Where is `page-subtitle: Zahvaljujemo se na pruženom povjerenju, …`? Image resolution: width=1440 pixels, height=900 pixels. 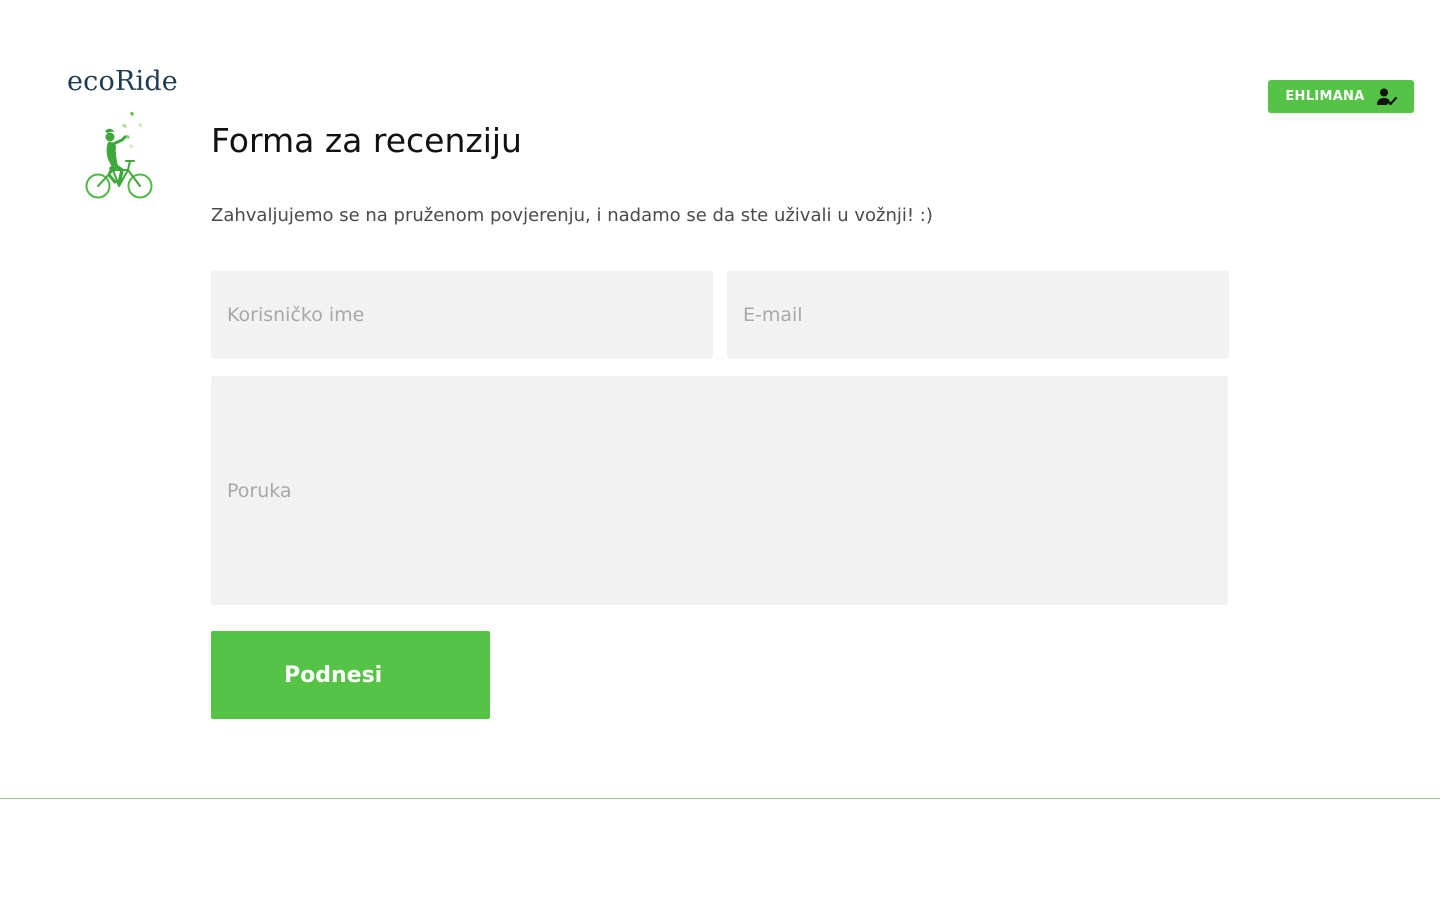 page-subtitle: Zahvaljujemo se na pruženom povjerenju, … is located at coordinates (572, 215).